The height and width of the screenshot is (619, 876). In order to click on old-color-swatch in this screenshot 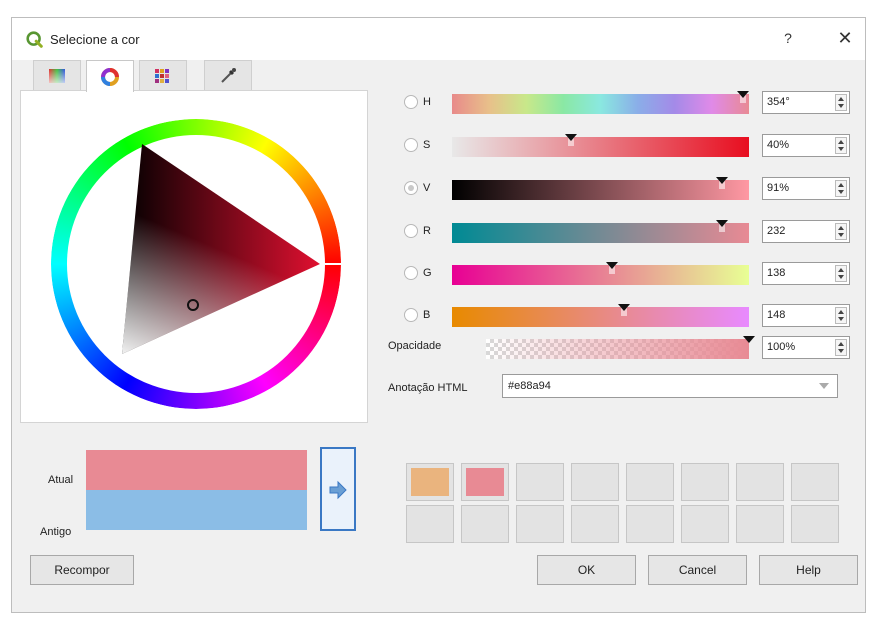, I will do `click(196, 510)`.